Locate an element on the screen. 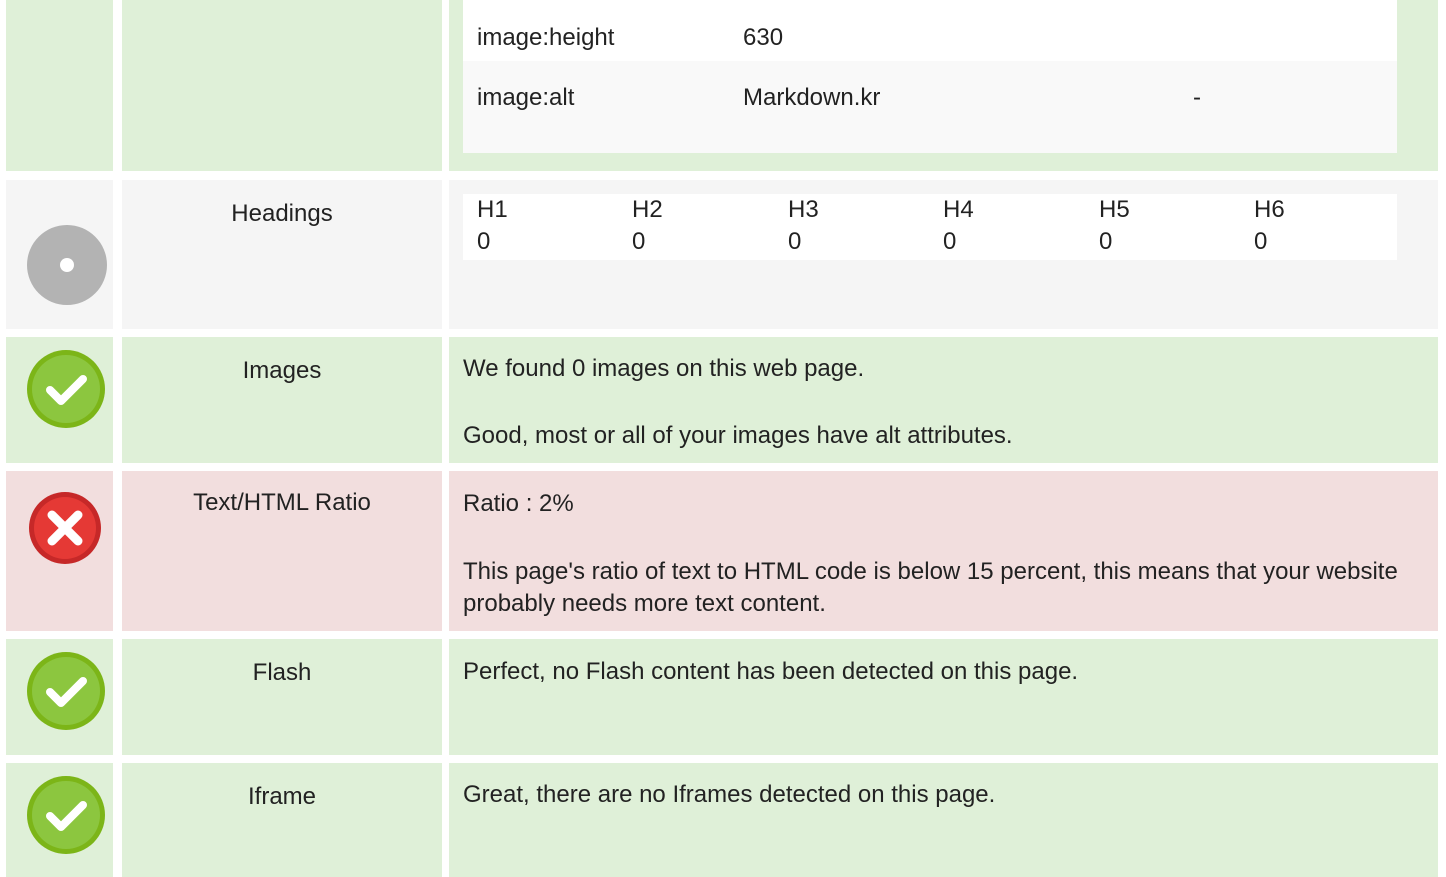 The image size is (1446, 877). ratio-label-cell: Text/HTML Ratio is located at coordinates (282, 551).